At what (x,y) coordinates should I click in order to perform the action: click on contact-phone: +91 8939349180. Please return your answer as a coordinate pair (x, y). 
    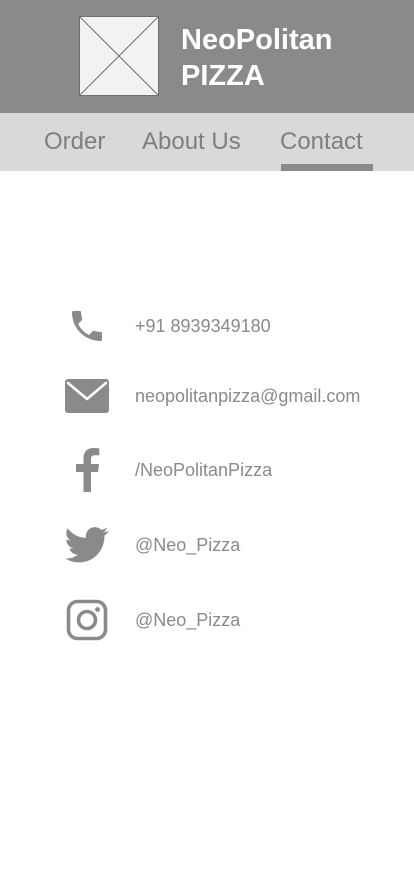
    Looking at the image, I should click on (207, 326).